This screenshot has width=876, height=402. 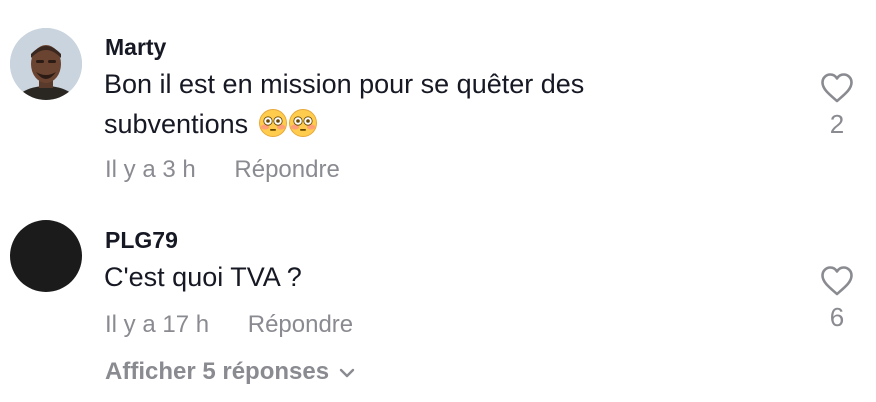 I want to click on comment-body: C'est quoi TVA ?, so click(x=203, y=277).